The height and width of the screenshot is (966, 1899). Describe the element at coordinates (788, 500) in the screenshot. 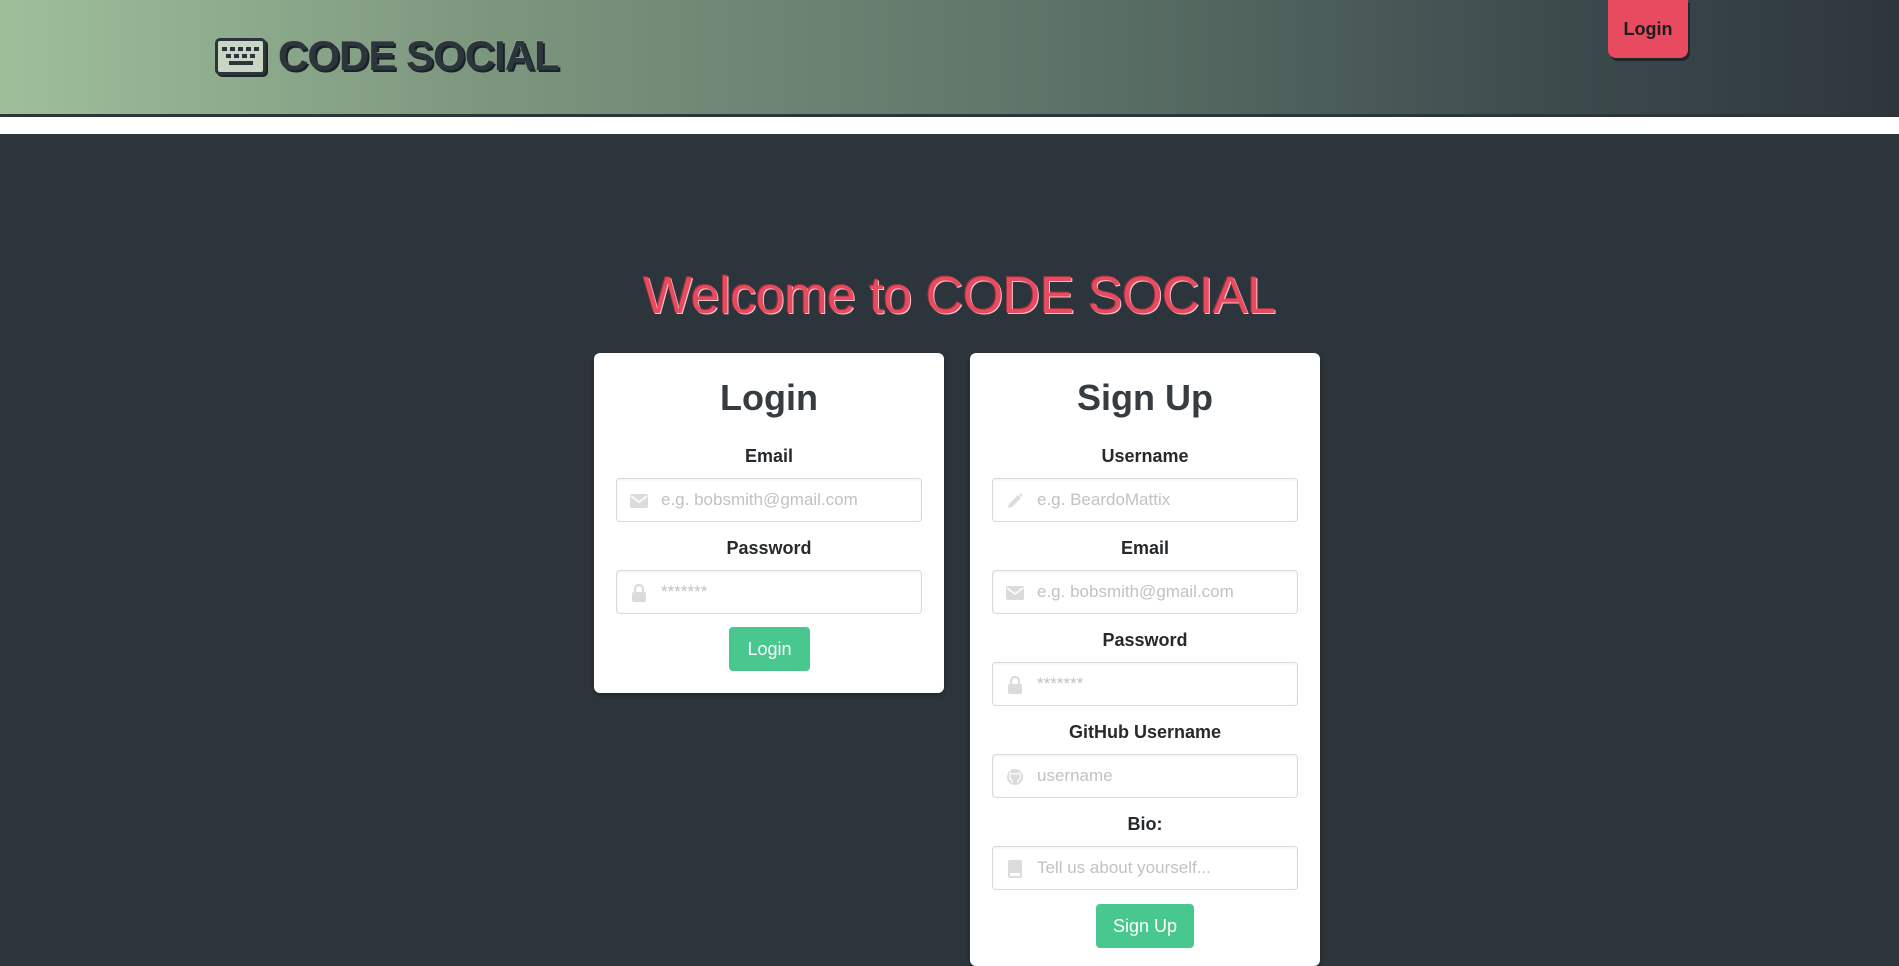

I see `login-email-input` at that location.